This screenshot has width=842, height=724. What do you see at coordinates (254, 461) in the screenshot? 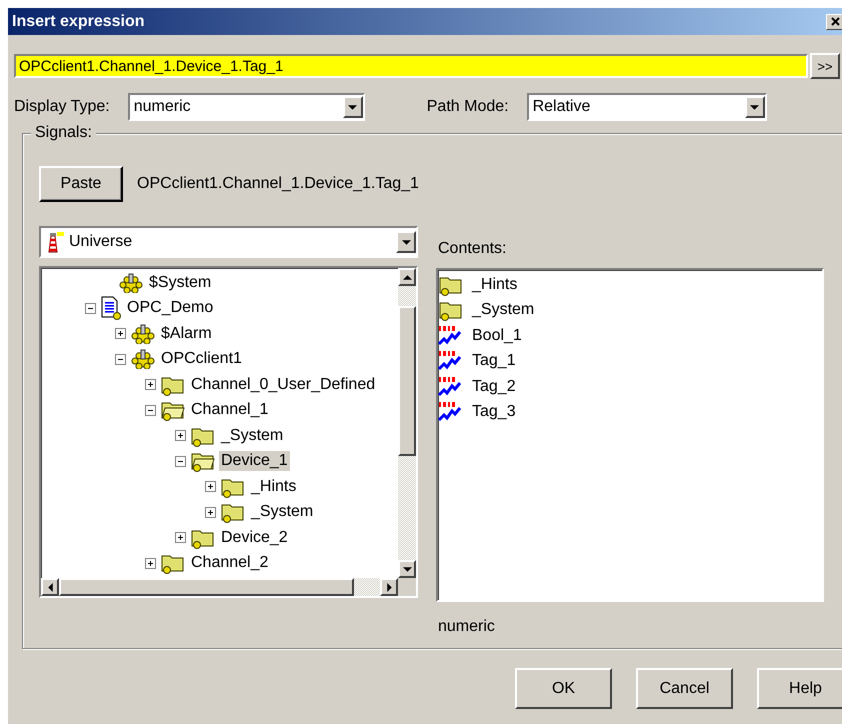
I see `tree-item: Device_1` at bounding box center [254, 461].